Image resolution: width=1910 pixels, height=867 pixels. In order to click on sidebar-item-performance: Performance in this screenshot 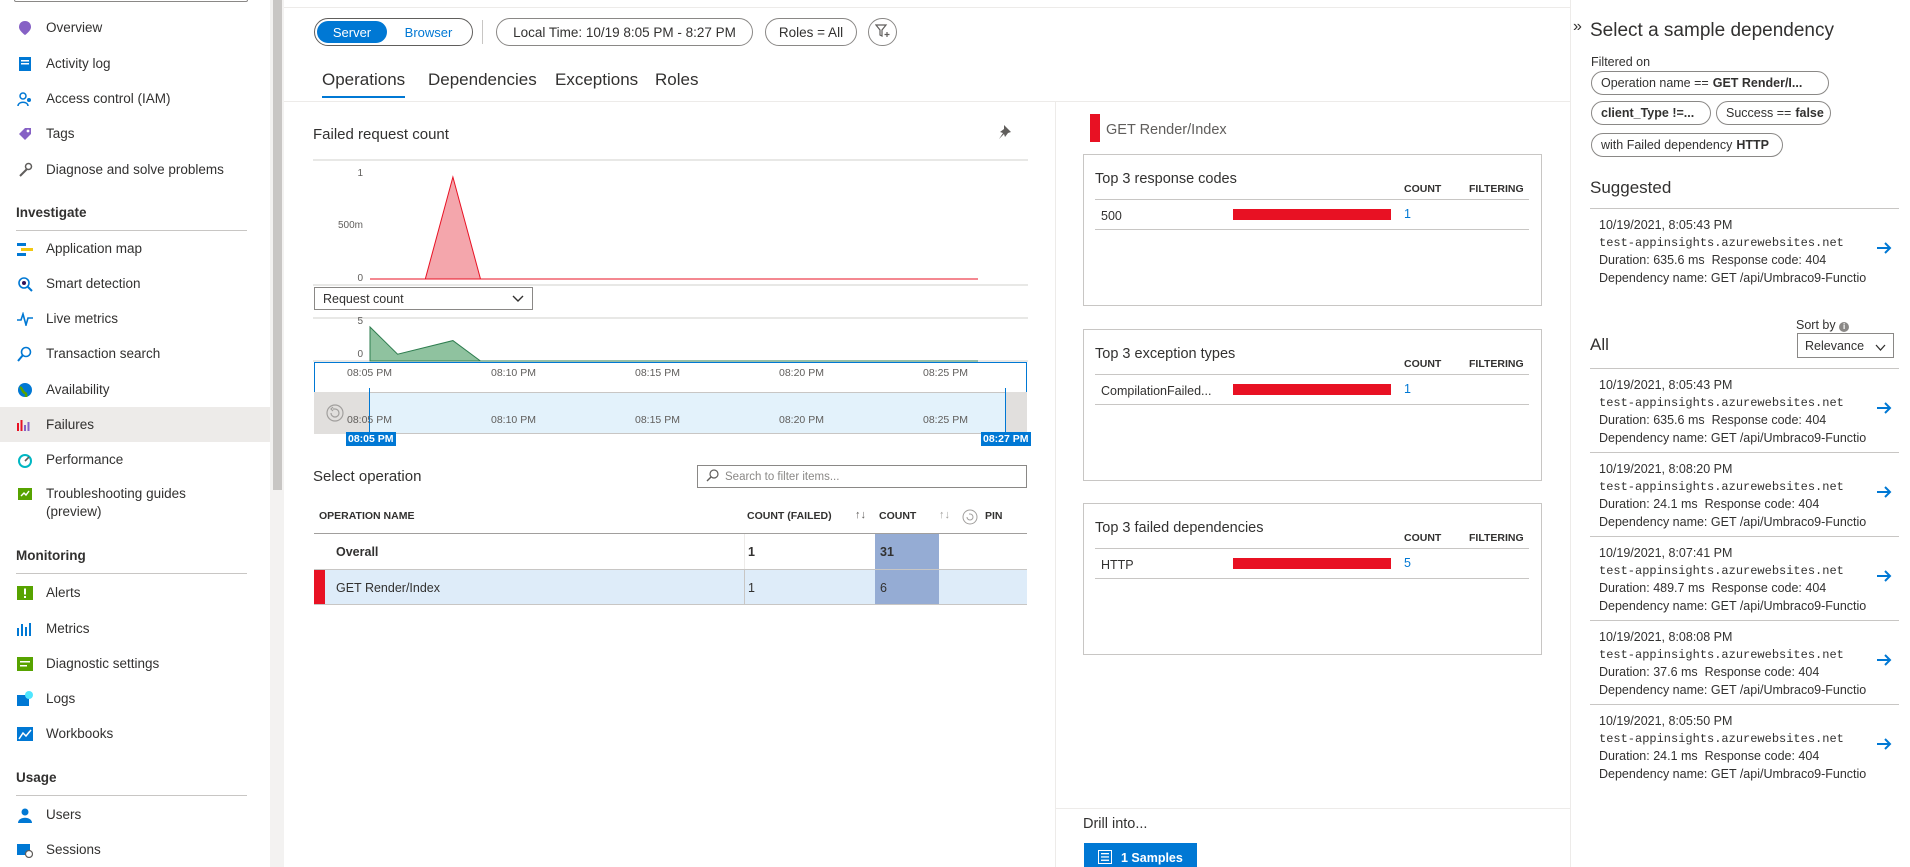, I will do `click(135, 459)`.